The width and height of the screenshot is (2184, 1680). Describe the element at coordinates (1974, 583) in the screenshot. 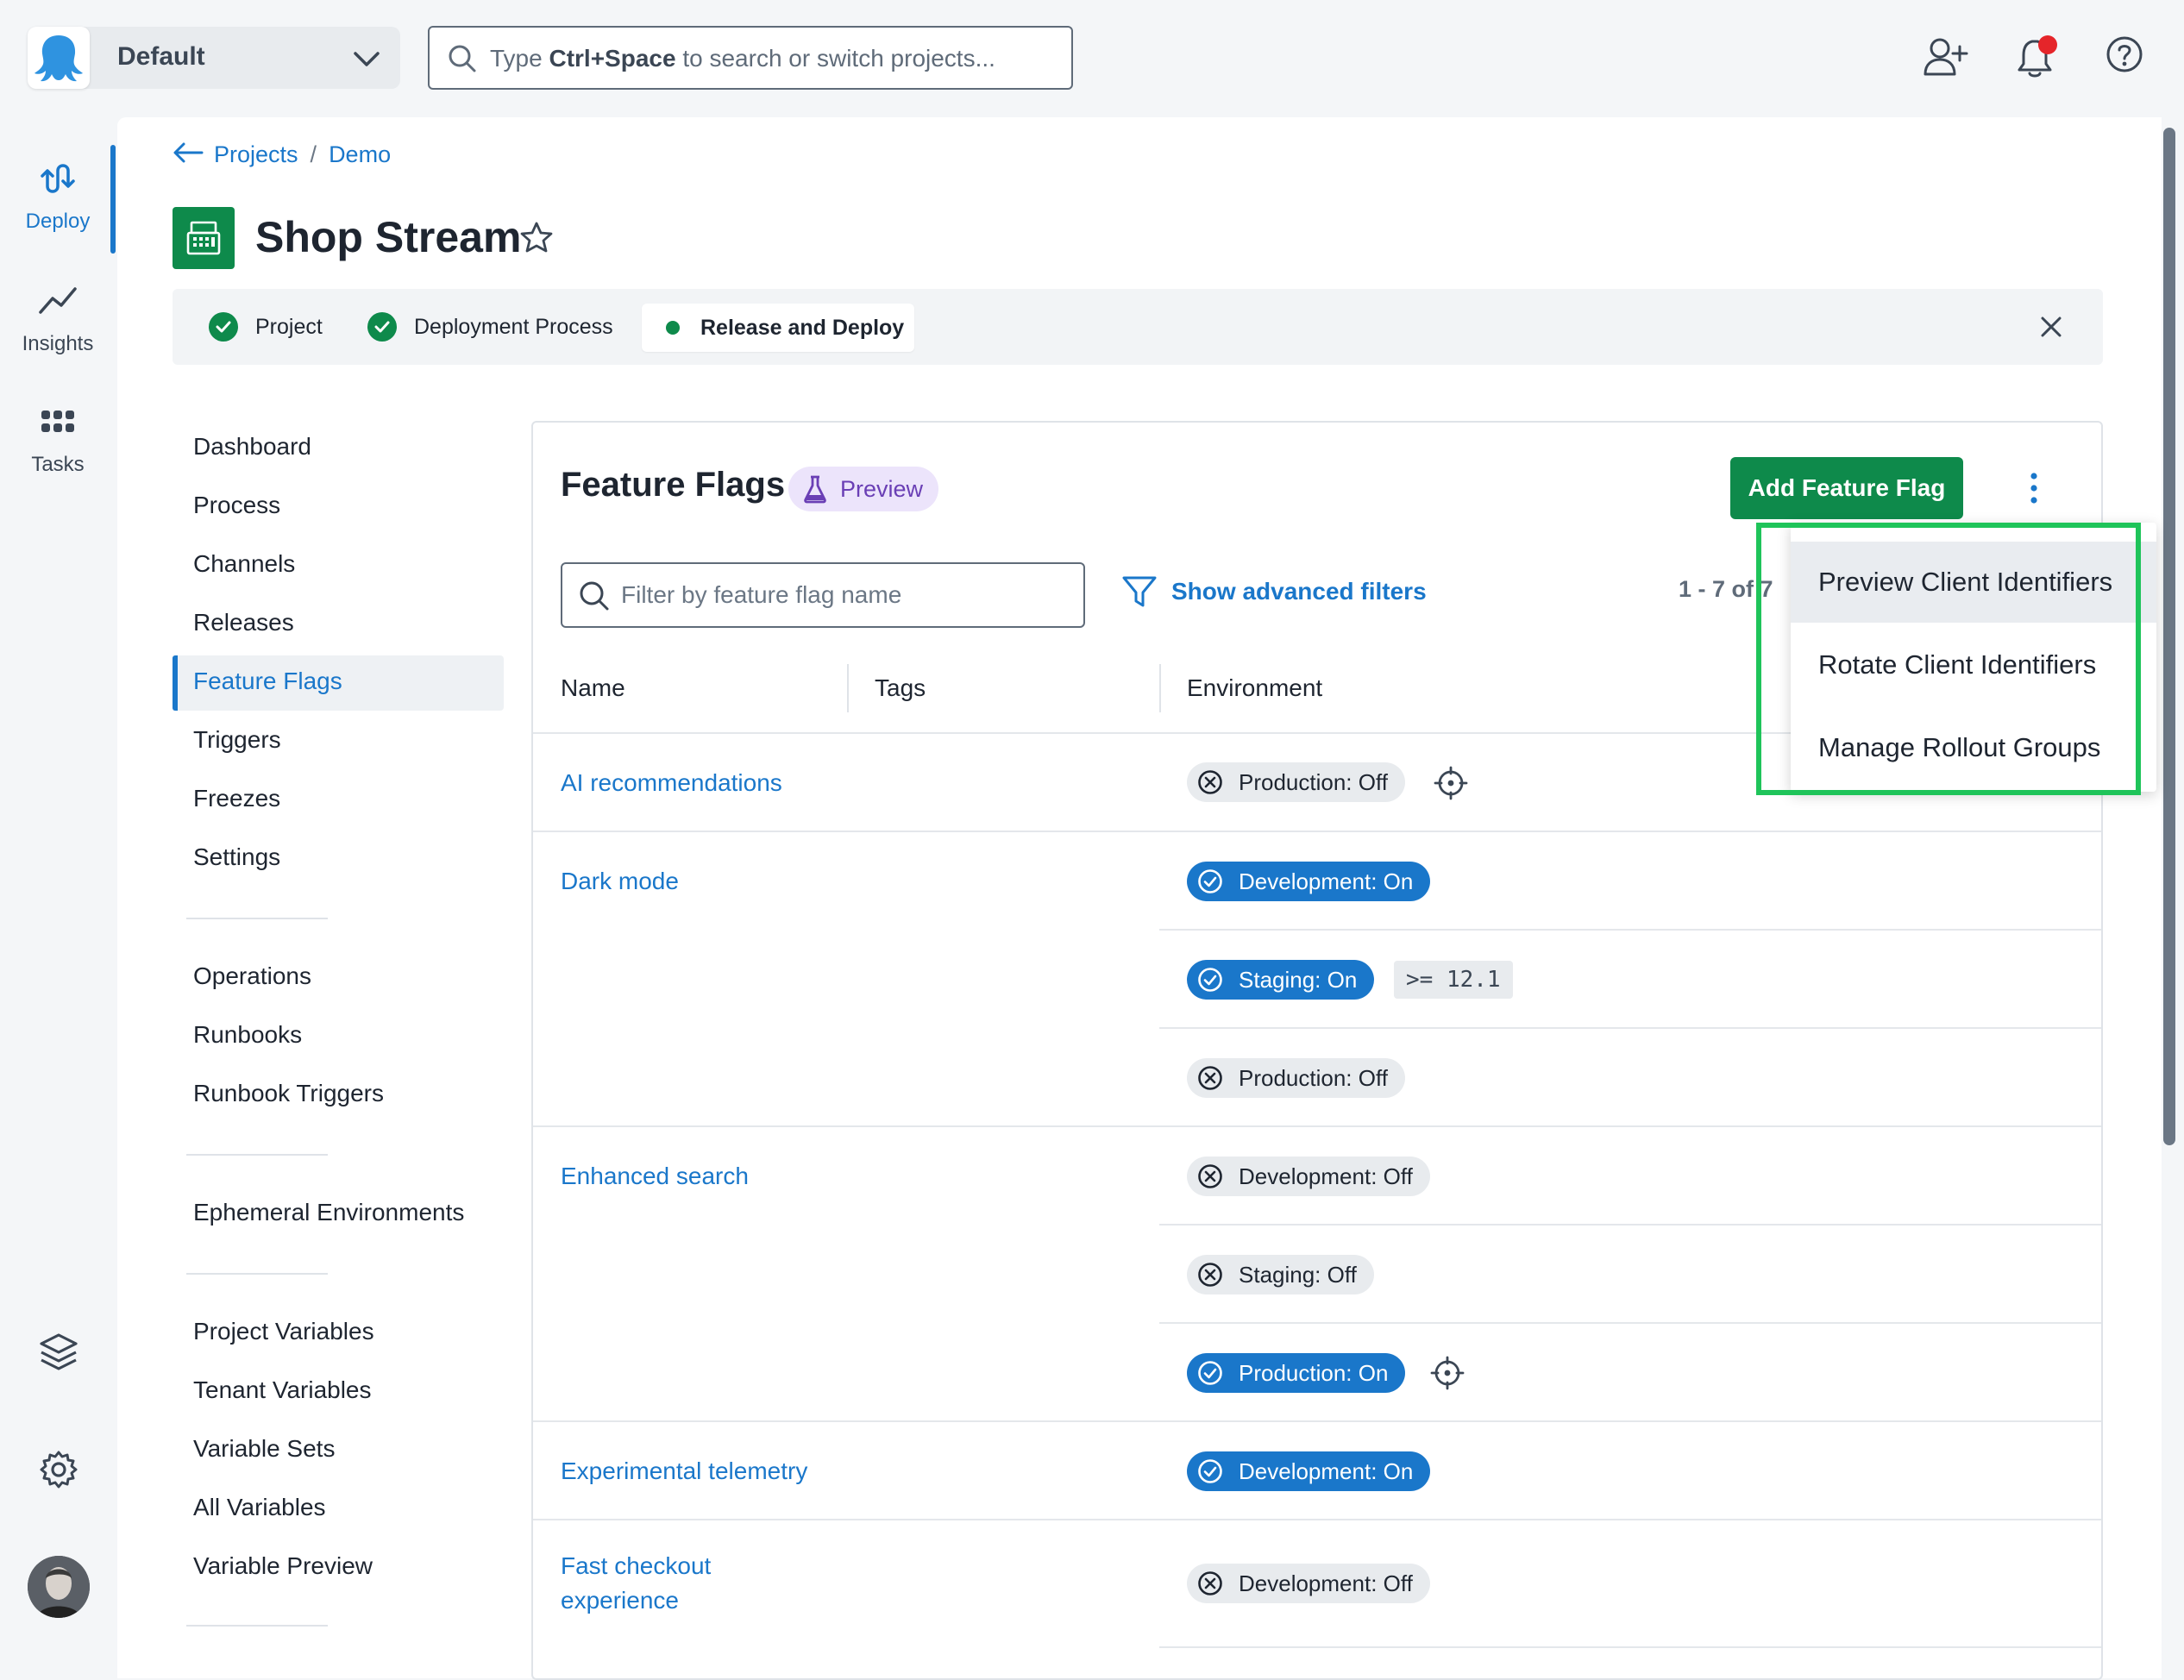

I see `menu-item-preview-client-identifiers: Preview Client Identifiers` at that location.